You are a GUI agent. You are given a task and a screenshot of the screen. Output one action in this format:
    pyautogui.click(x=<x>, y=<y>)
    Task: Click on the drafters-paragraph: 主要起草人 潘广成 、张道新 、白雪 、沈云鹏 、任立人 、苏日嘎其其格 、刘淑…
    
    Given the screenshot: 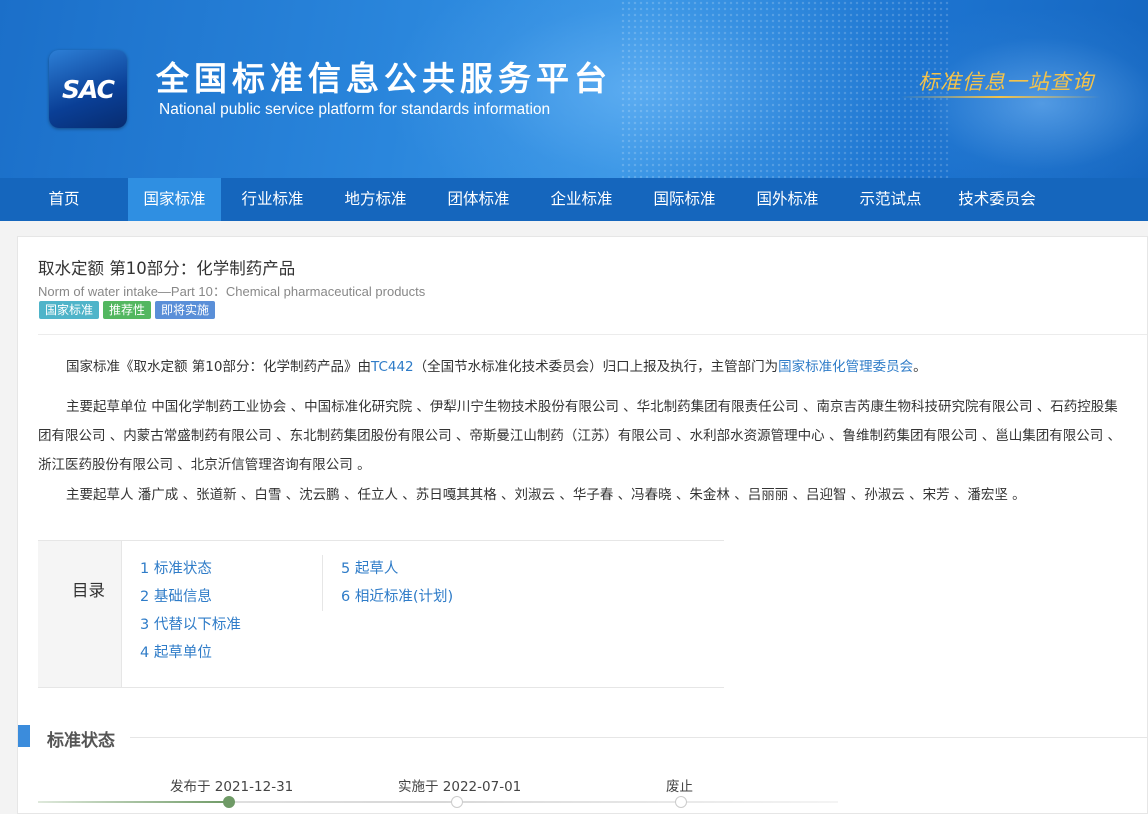 What is the action you would take?
    pyautogui.click(x=546, y=495)
    